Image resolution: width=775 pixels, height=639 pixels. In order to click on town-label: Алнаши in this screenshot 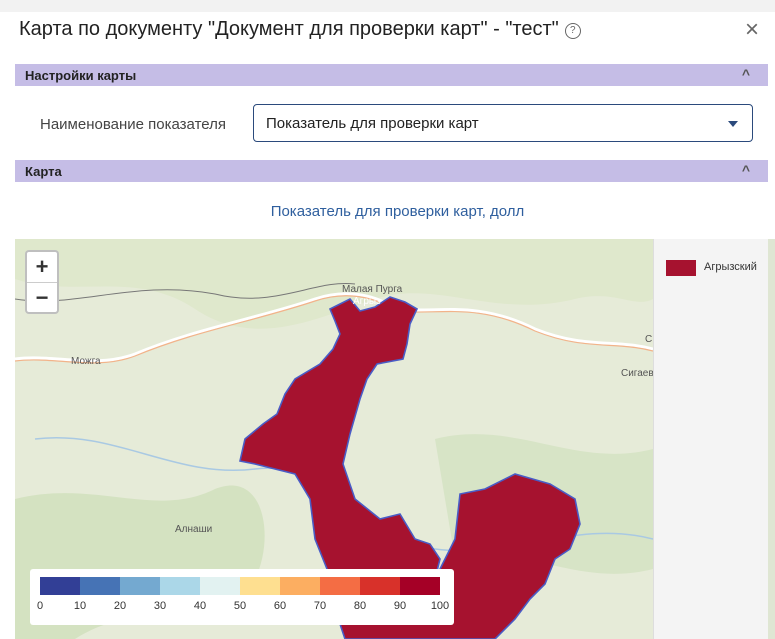, I will do `click(194, 529)`.